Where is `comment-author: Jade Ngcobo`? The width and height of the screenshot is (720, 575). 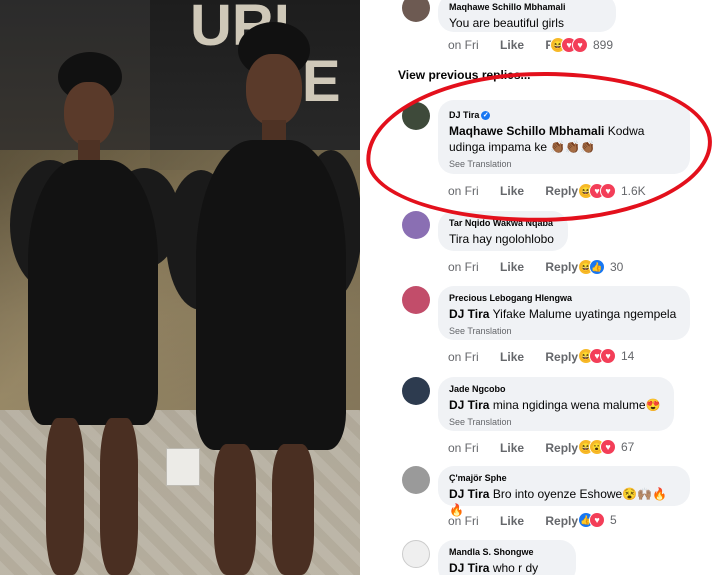 comment-author: Jade Ngcobo is located at coordinates (556, 389).